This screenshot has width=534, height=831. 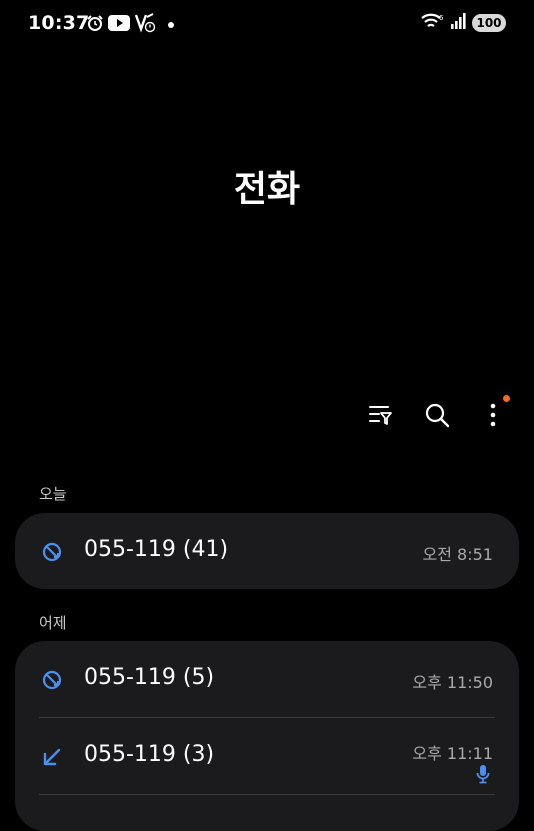 I want to click on filter-button, so click(x=381, y=415).